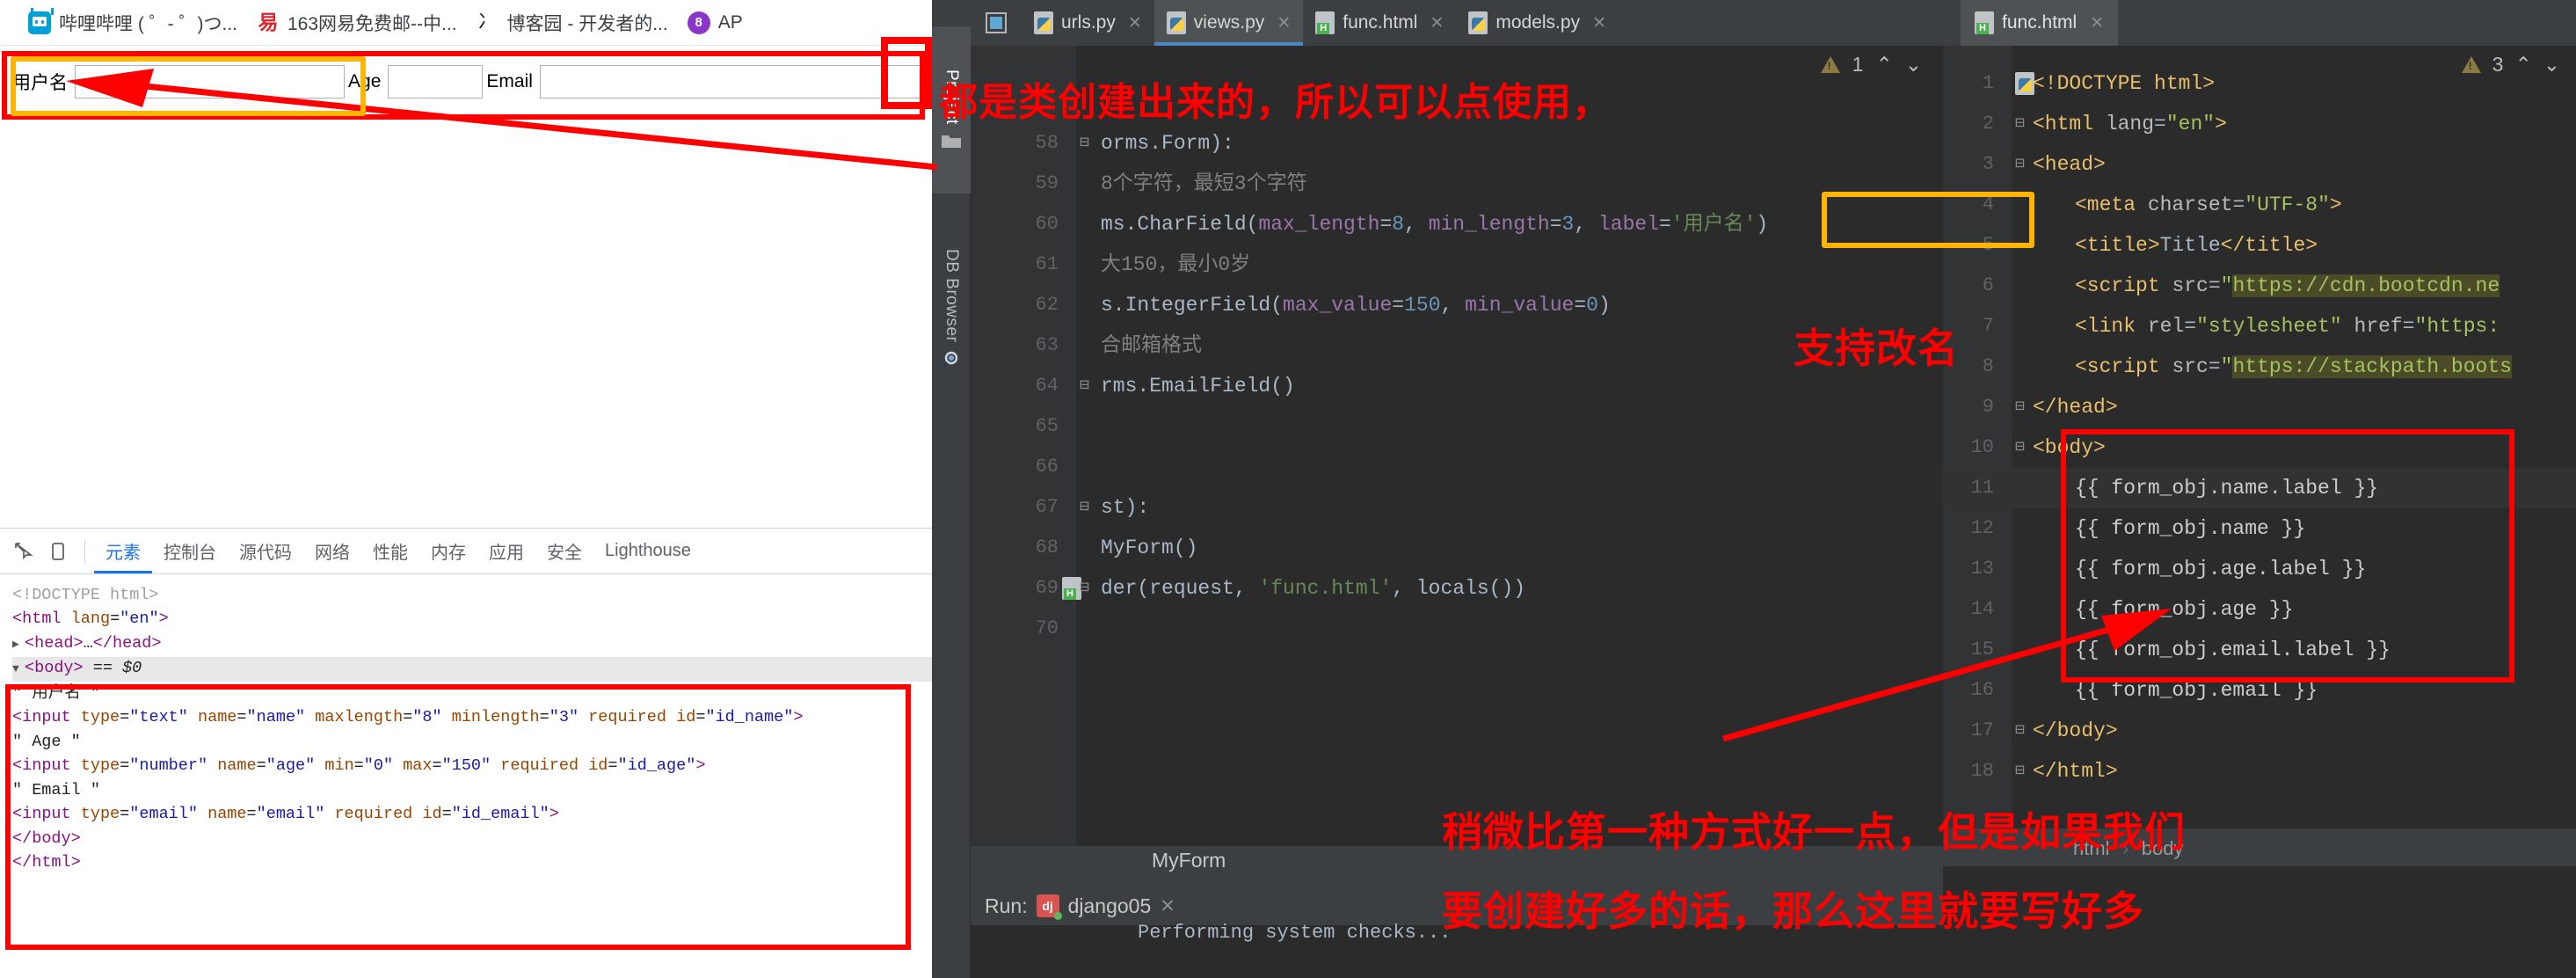 This screenshot has height=978, width=2576. What do you see at coordinates (1537, 23) in the screenshot?
I see `editor-tab-models-py: models.py ✕` at bounding box center [1537, 23].